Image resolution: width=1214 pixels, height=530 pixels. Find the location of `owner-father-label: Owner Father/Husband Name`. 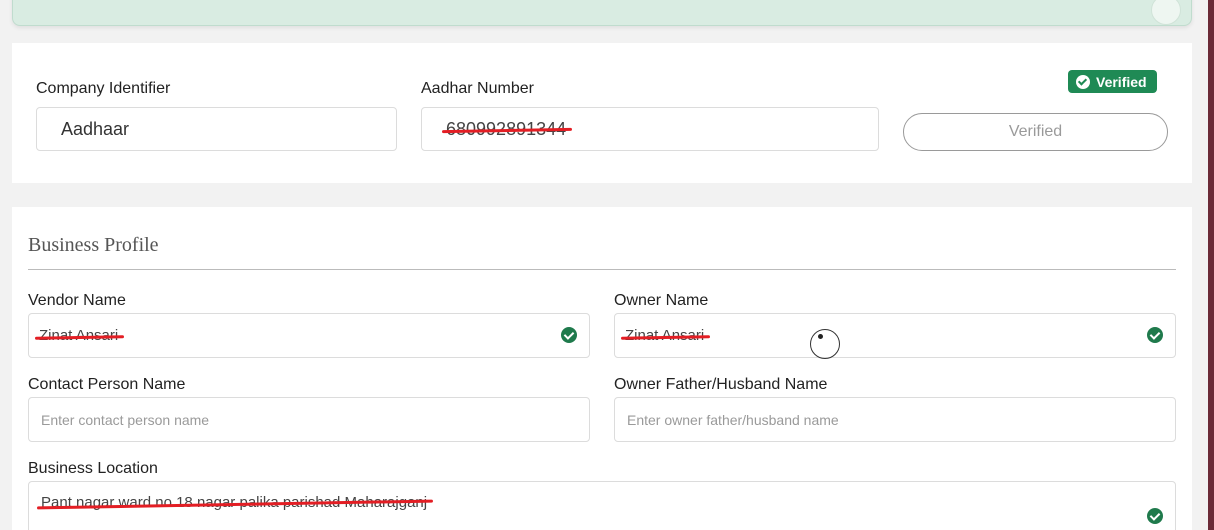

owner-father-label: Owner Father/Husband Name is located at coordinates (721, 384).